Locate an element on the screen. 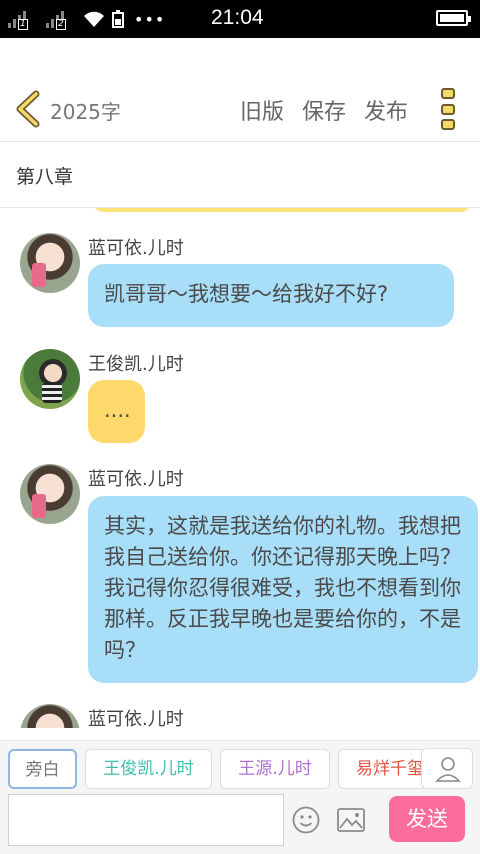  role-wangyuan: 王源.儿时 is located at coordinates (275, 769).